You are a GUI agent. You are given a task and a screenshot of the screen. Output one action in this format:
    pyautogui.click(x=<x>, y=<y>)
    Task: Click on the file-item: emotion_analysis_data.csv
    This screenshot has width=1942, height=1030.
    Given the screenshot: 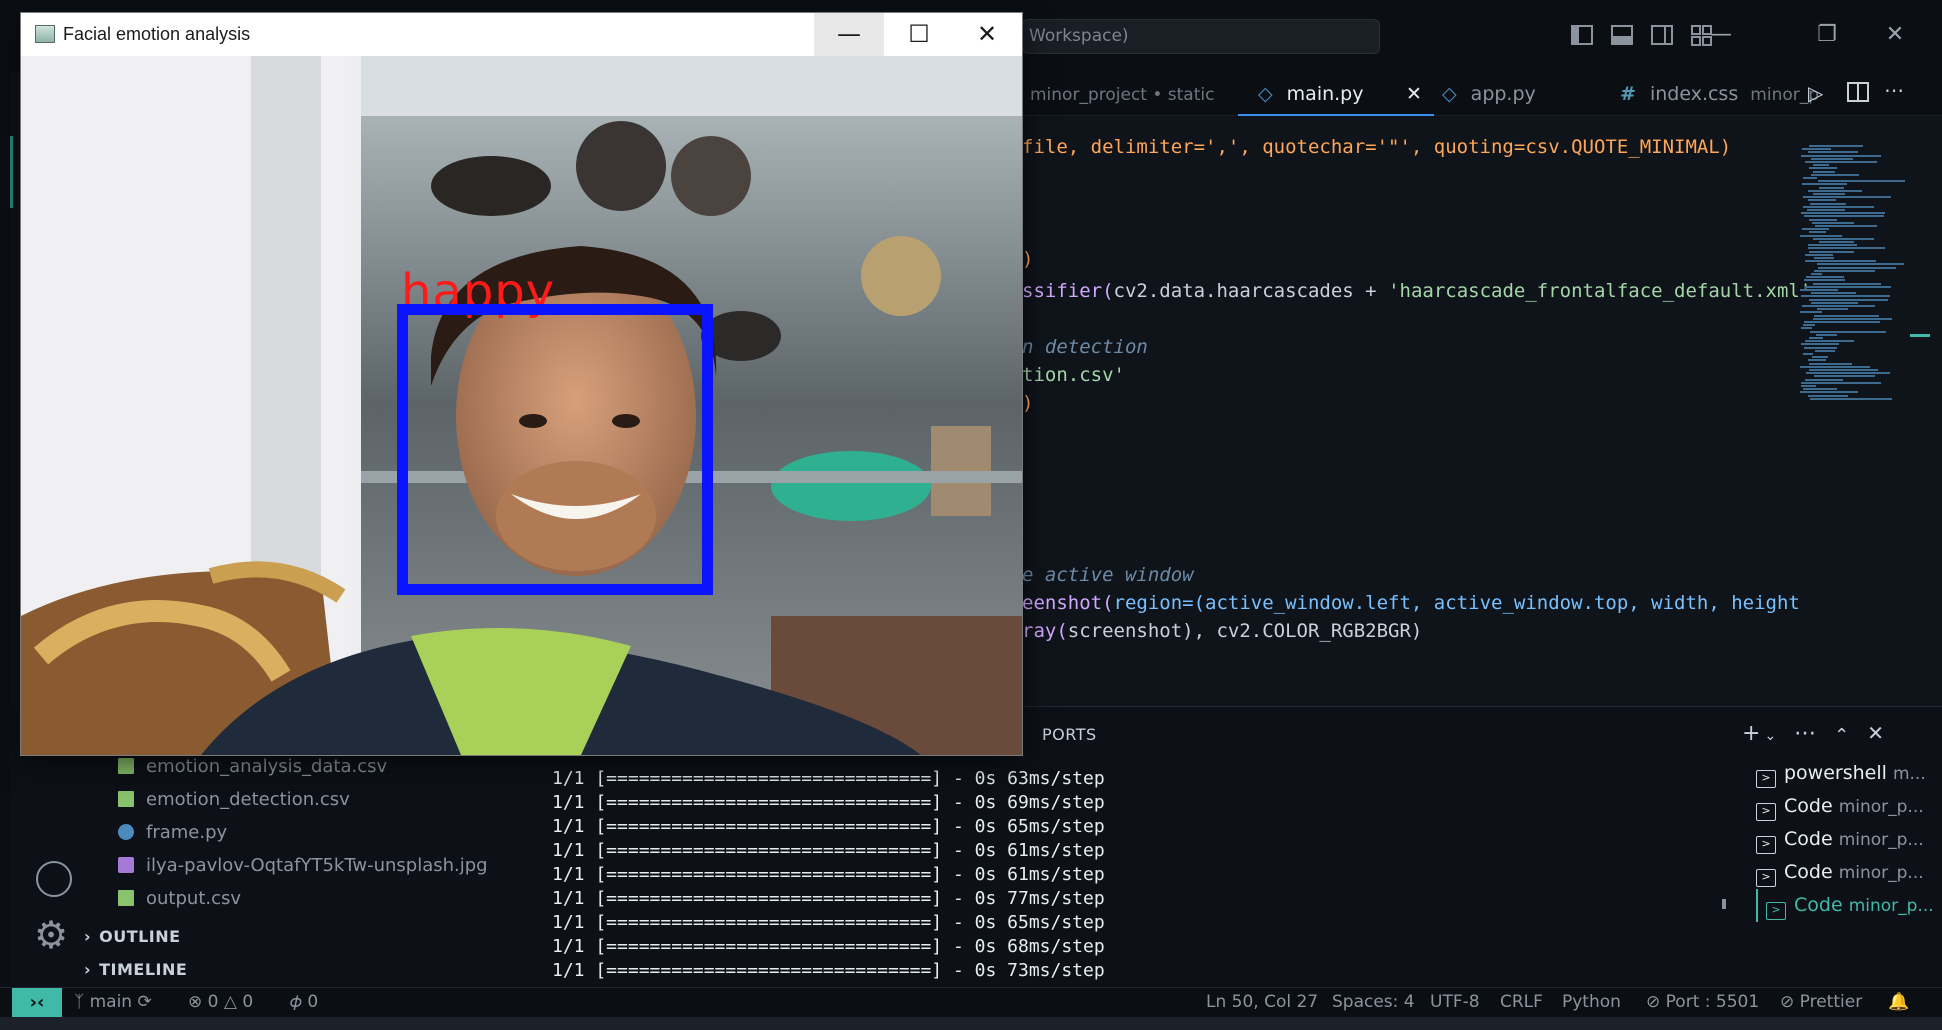 What is the action you would take?
    pyautogui.click(x=252, y=767)
    